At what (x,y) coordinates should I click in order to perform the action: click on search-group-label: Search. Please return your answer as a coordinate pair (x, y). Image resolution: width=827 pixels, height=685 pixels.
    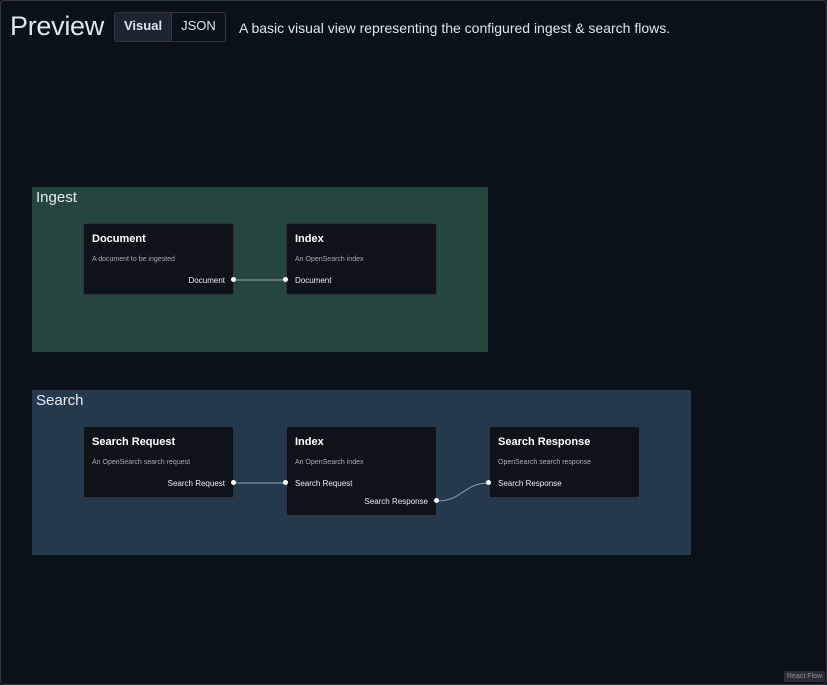
    Looking at the image, I should click on (60, 400).